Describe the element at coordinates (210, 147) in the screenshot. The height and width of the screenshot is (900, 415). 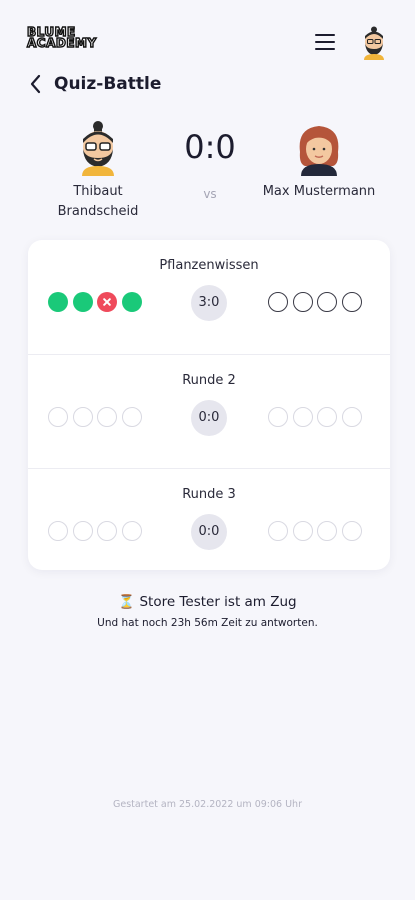
I see `total-score: 0:0` at that location.